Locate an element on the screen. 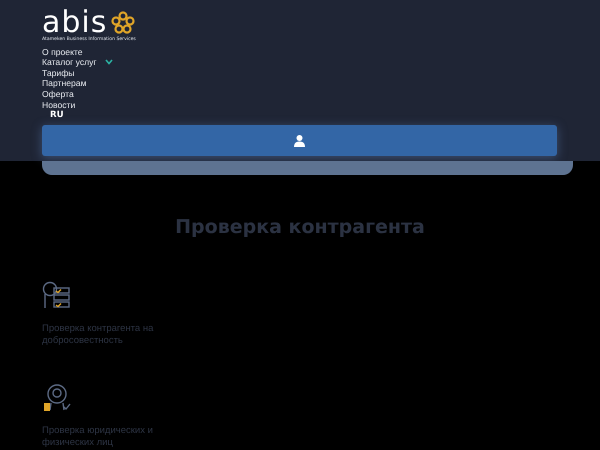 This screenshot has width=600, height=450. nav-link: Тарифы is located at coordinates (58, 73).